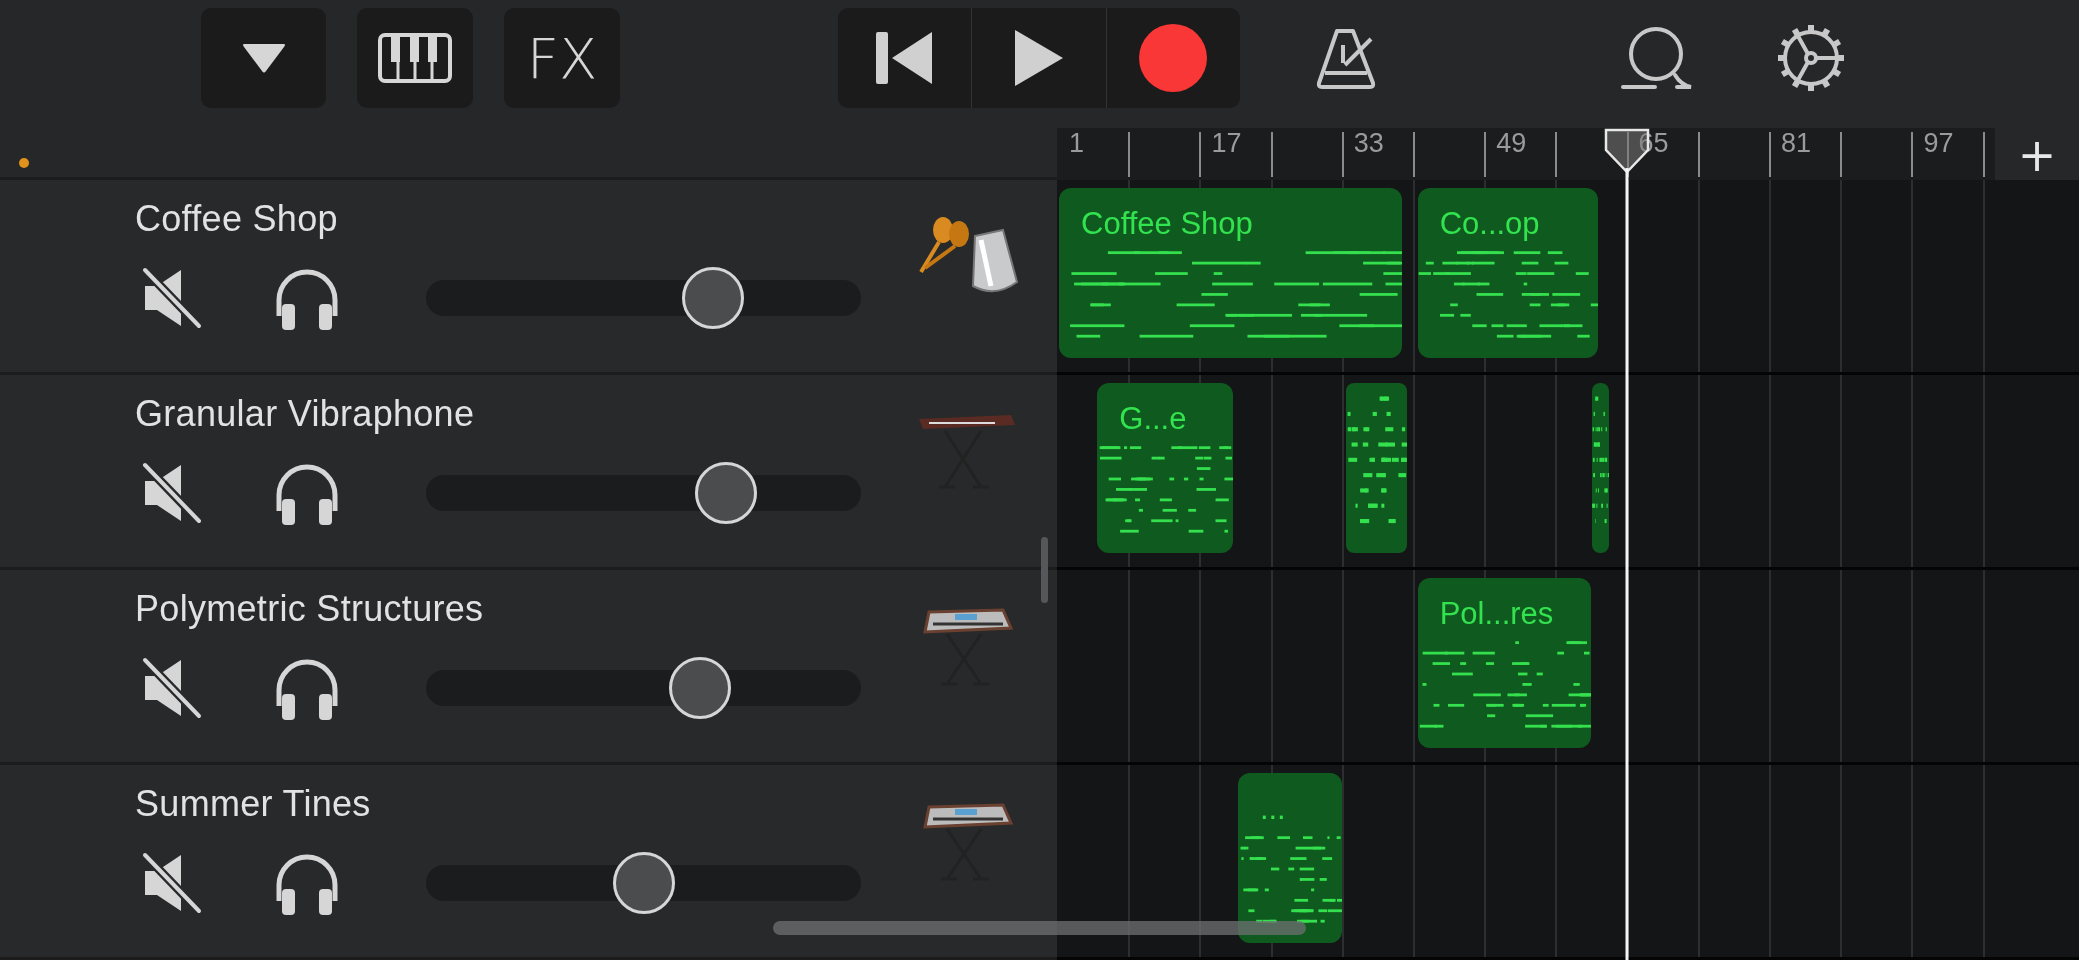 The width and height of the screenshot is (2079, 960). I want to click on bar-number: 33, so click(1368, 143).